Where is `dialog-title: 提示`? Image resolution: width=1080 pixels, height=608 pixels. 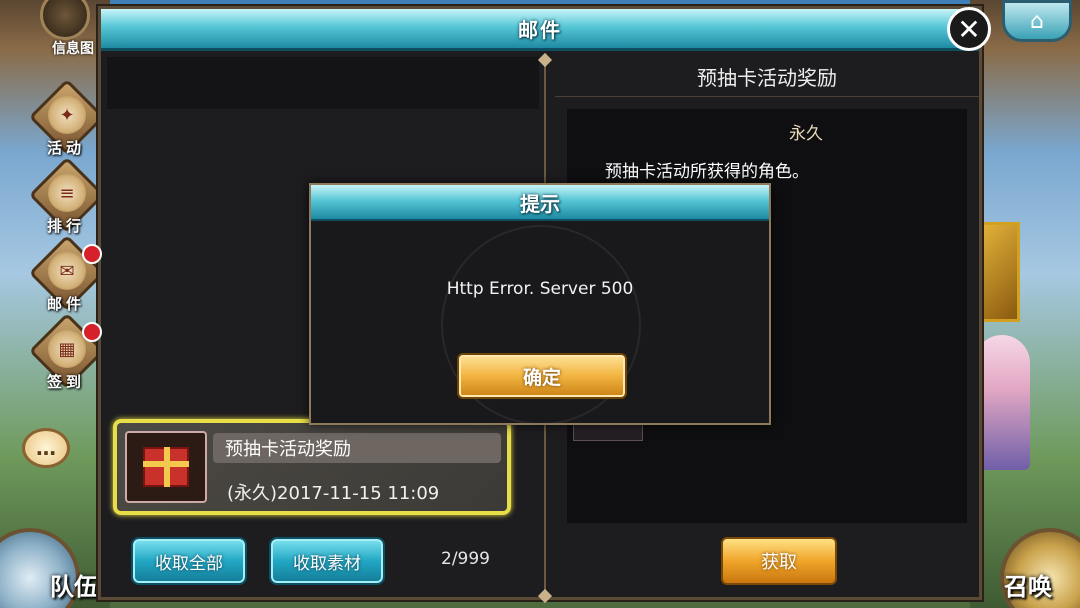 dialog-title: 提示 is located at coordinates (540, 203).